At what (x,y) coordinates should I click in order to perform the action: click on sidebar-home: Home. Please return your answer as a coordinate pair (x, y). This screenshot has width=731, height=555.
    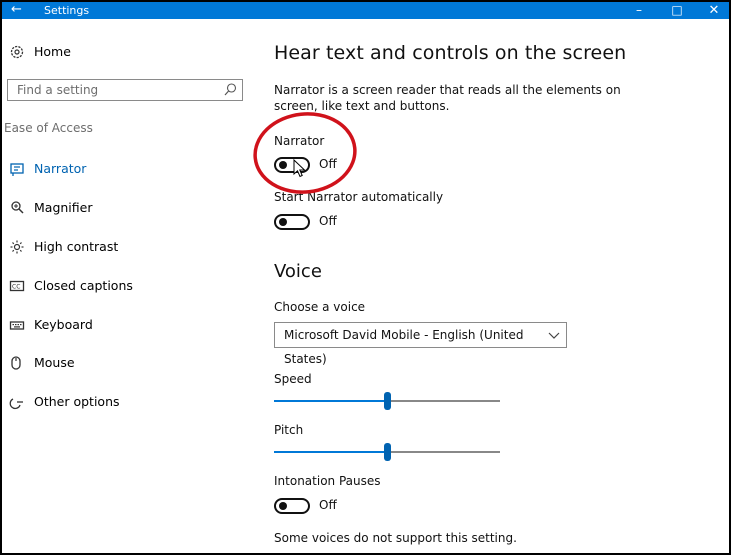
    Looking at the image, I should click on (122, 52).